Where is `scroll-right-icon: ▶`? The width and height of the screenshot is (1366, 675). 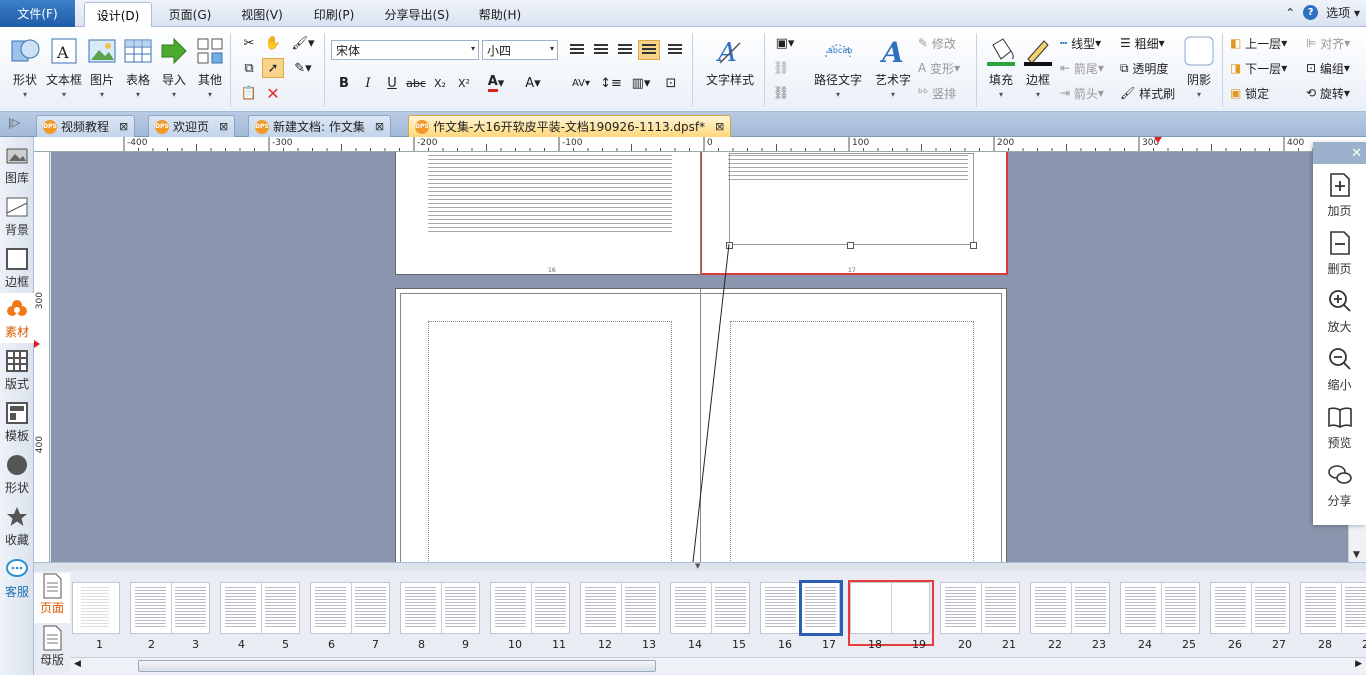 scroll-right-icon: ▶ is located at coordinates (1358, 664).